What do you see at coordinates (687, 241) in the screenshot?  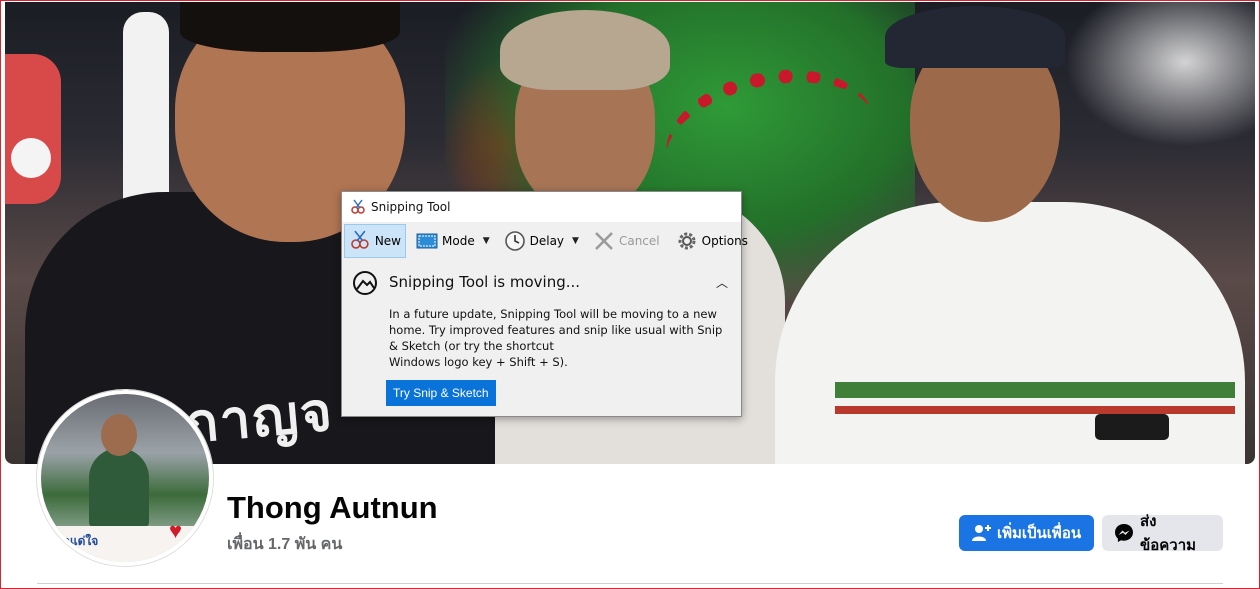 I see `gear-icon` at bounding box center [687, 241].